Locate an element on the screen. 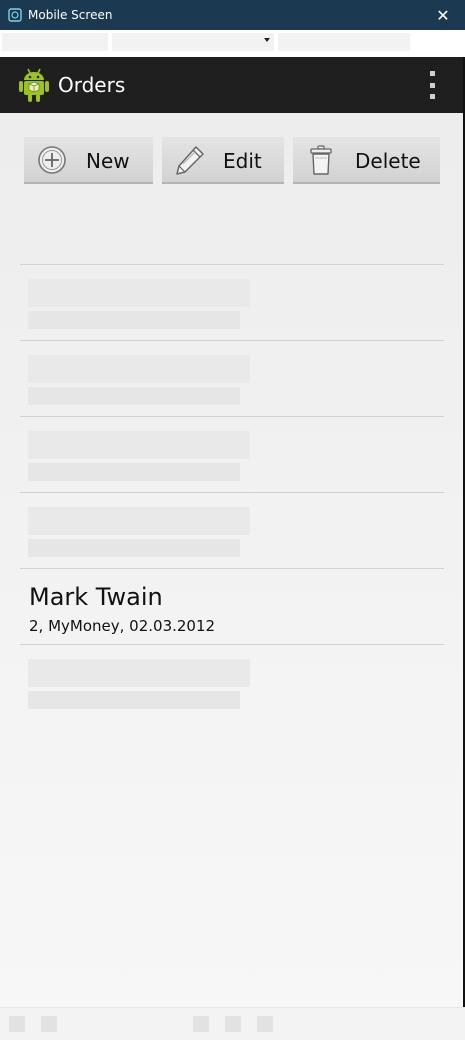 This screenshot has height=1040, width=465. chevron-down-icon is located at coordinates (267, 40).